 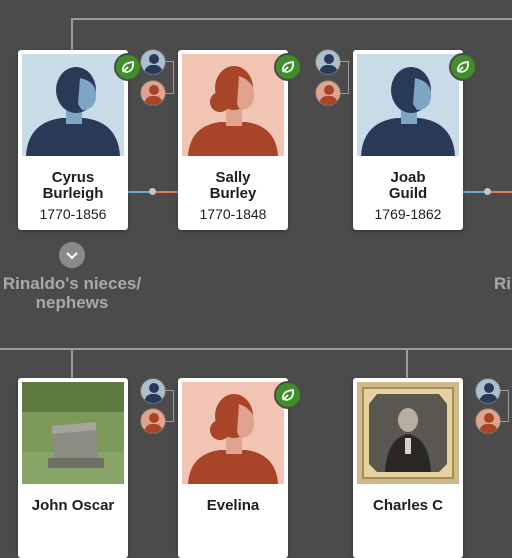 What do you see at coordinates (408, 433) in the screenshot?
I see `portrait-photo` at bounding box center [408, 433].